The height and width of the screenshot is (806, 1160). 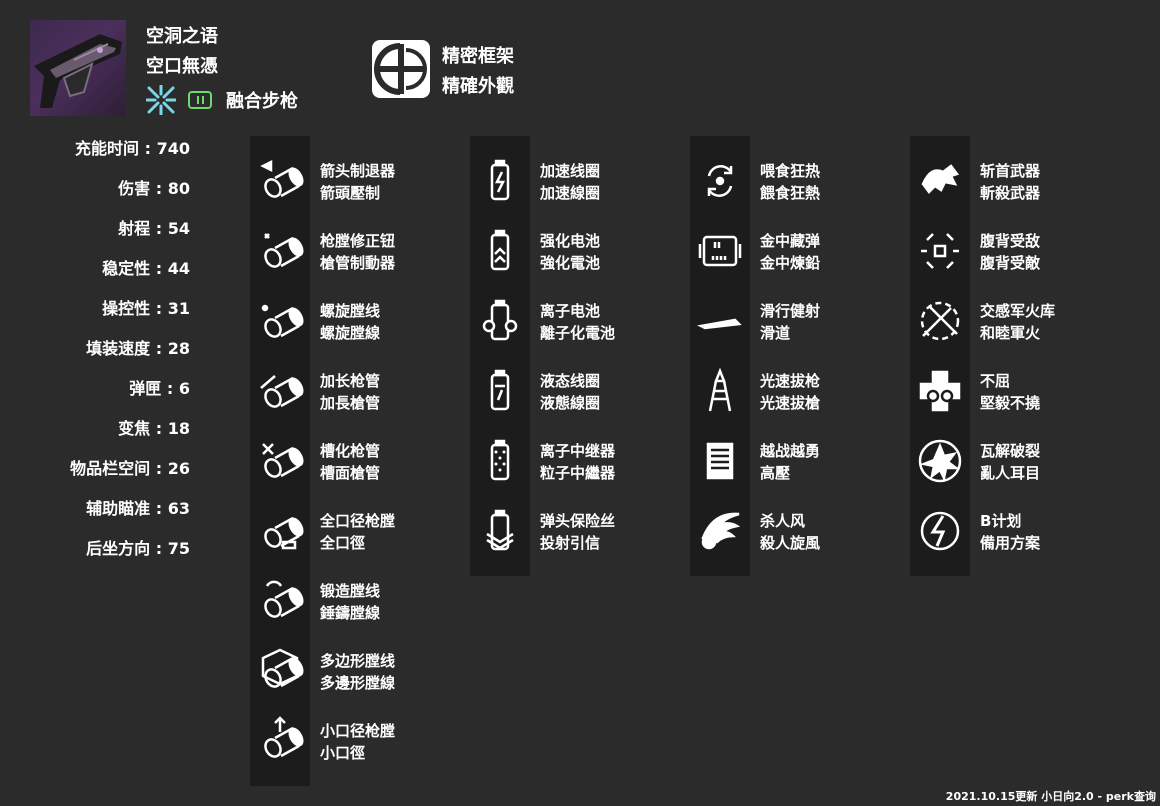 What do you see at coordinates (358, 241) in the screenshot?
I see `perk-name-cn: 枪膛修正钮` at bounding box center [358, 241].